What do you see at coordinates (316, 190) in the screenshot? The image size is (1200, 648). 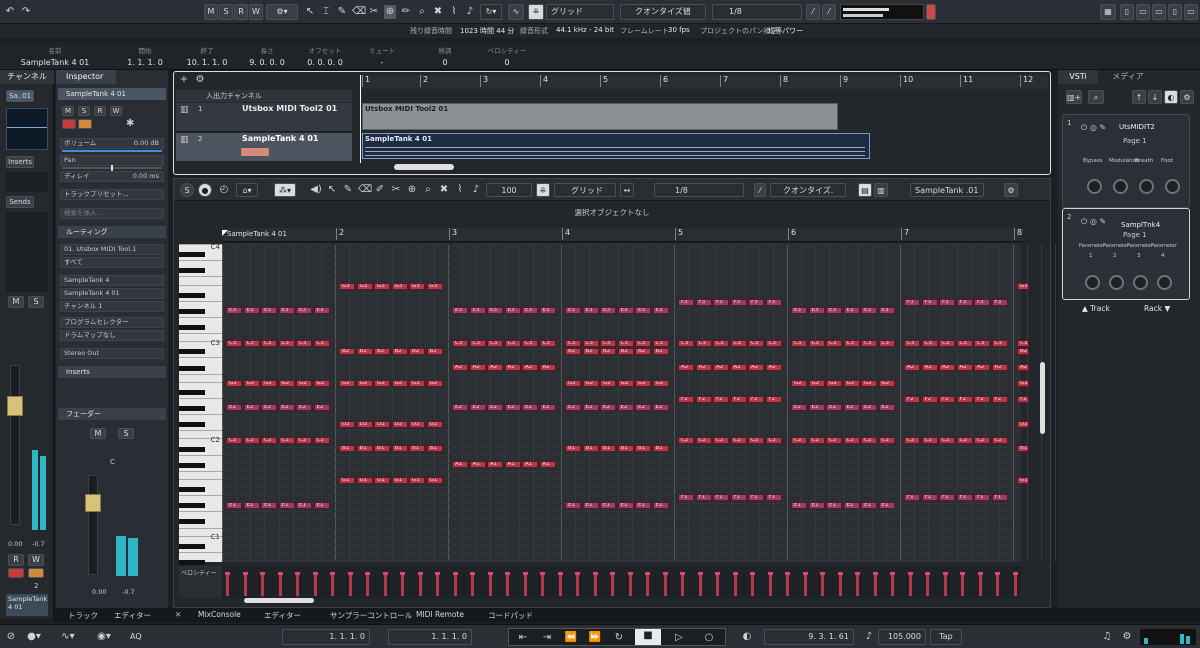 I see `speaker-icon: ◀)` at bounding box center [316, 190].